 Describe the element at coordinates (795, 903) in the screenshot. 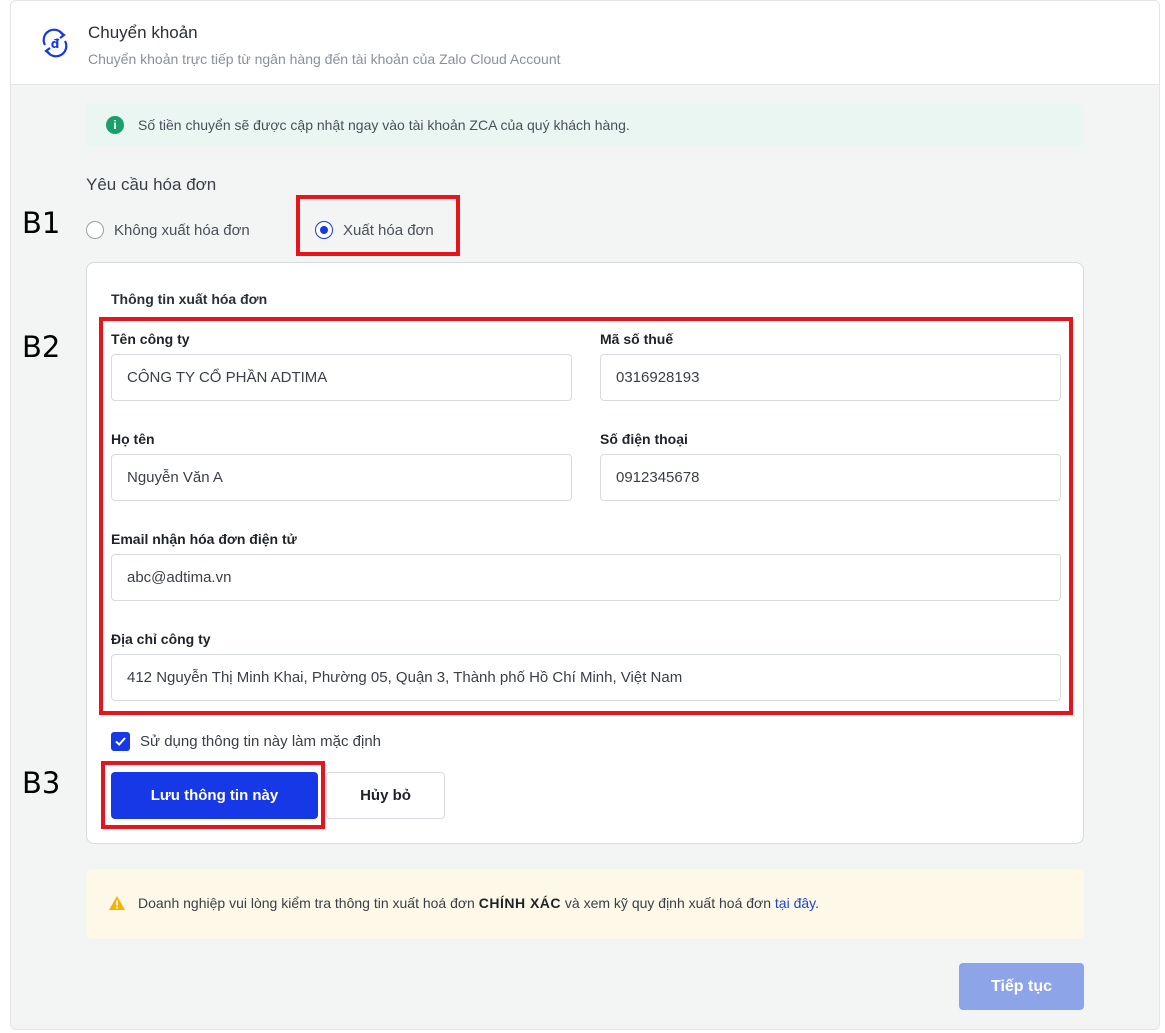

I see `regulation-link: tại đây` at that location.